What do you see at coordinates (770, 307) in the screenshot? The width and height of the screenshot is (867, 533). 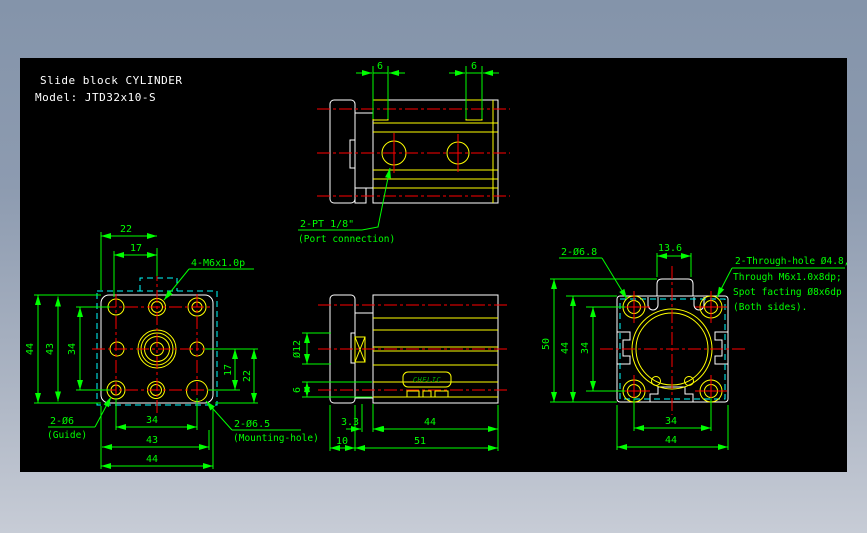 I see `note-line-4: (Both sides).` at bounding box center [770, 307].